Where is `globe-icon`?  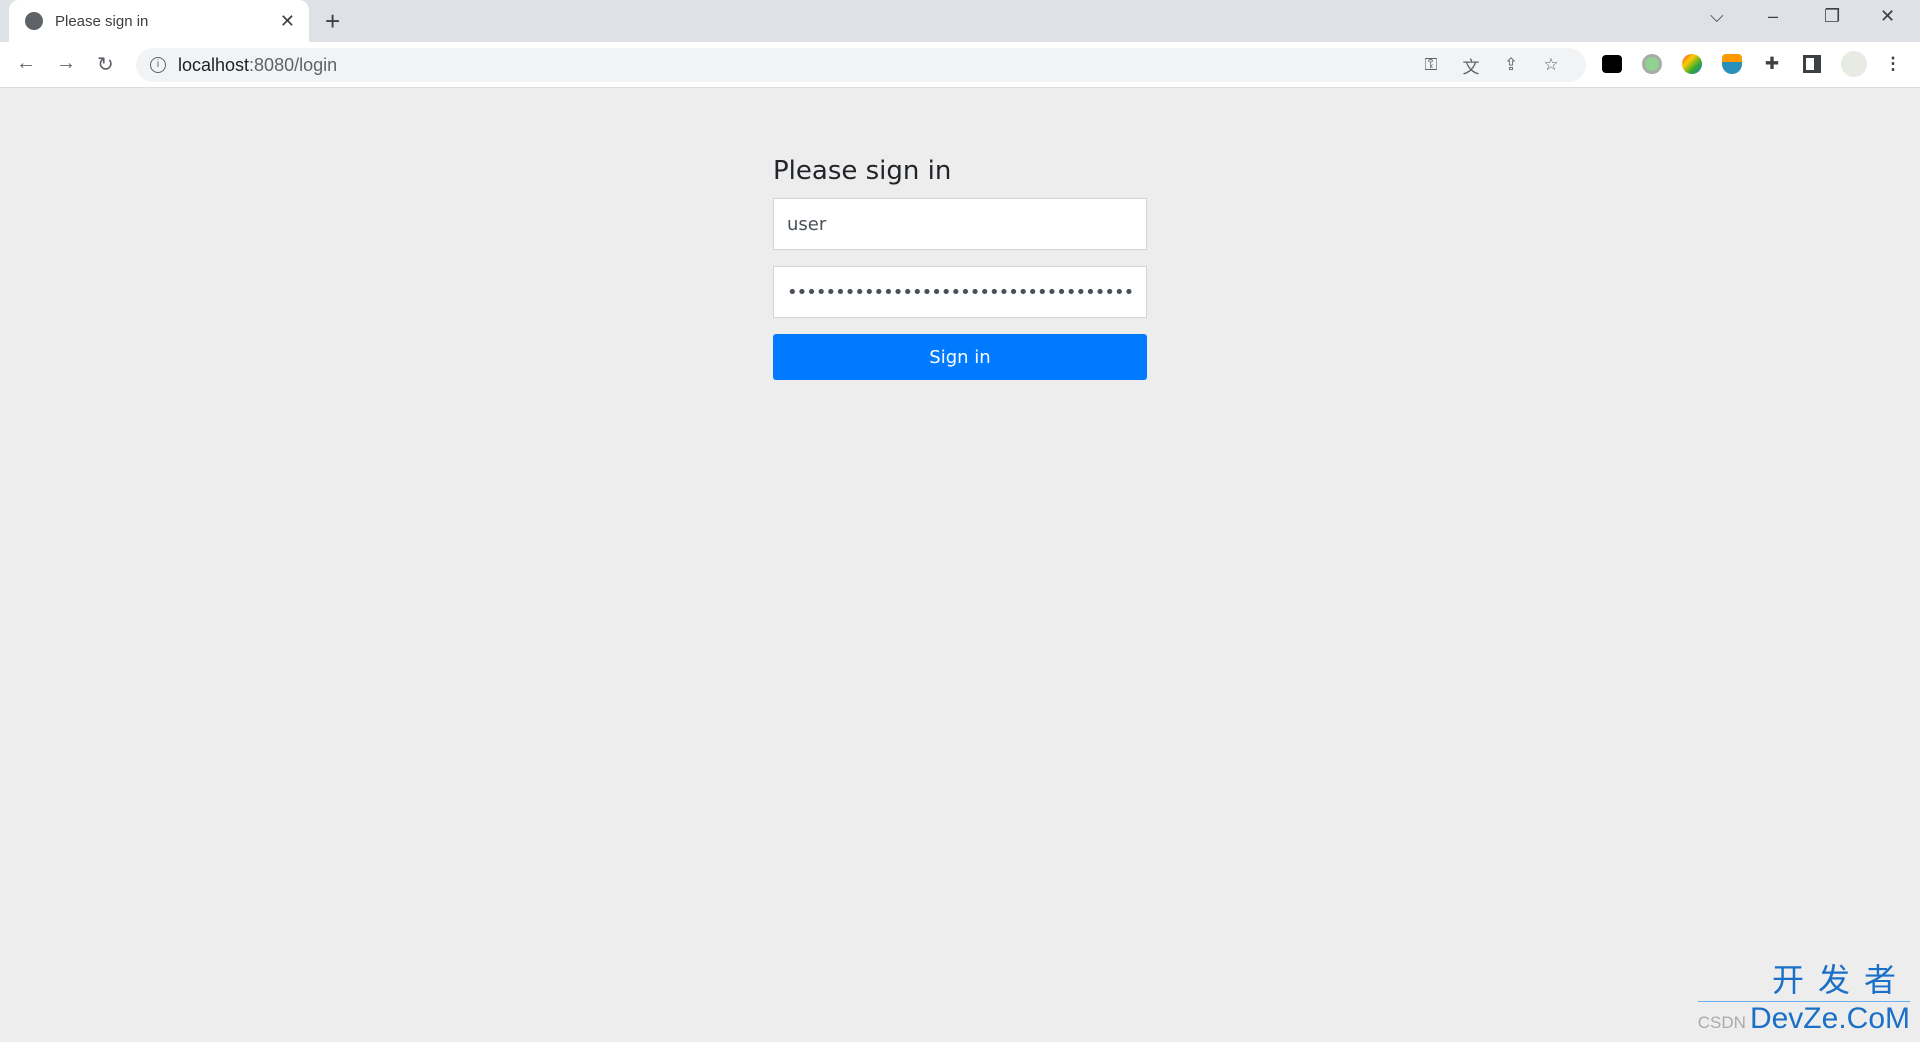
globe-icon is located at coordinates (34, 21).